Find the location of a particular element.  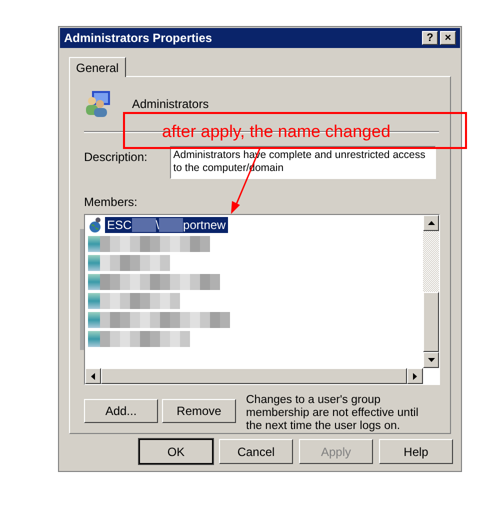

left-arrow-icon is located at coordinates (93, 376).